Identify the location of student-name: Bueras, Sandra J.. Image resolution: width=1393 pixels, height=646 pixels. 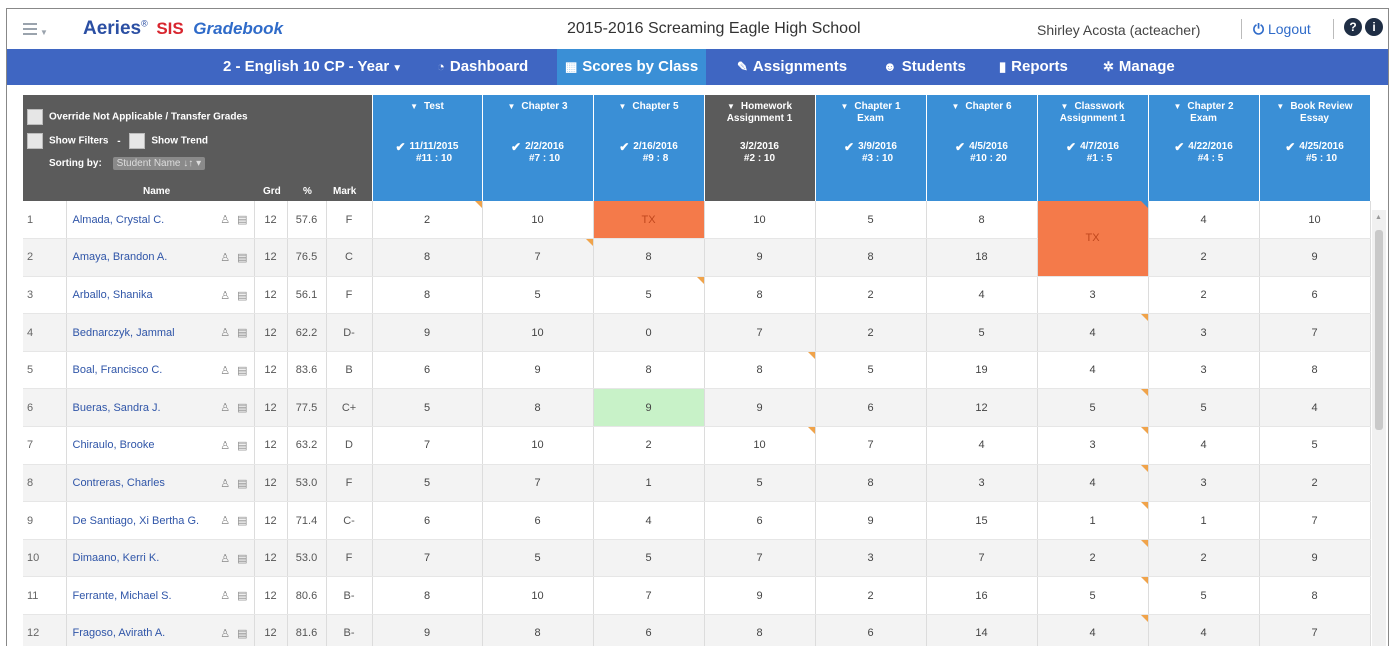
(117, 408).